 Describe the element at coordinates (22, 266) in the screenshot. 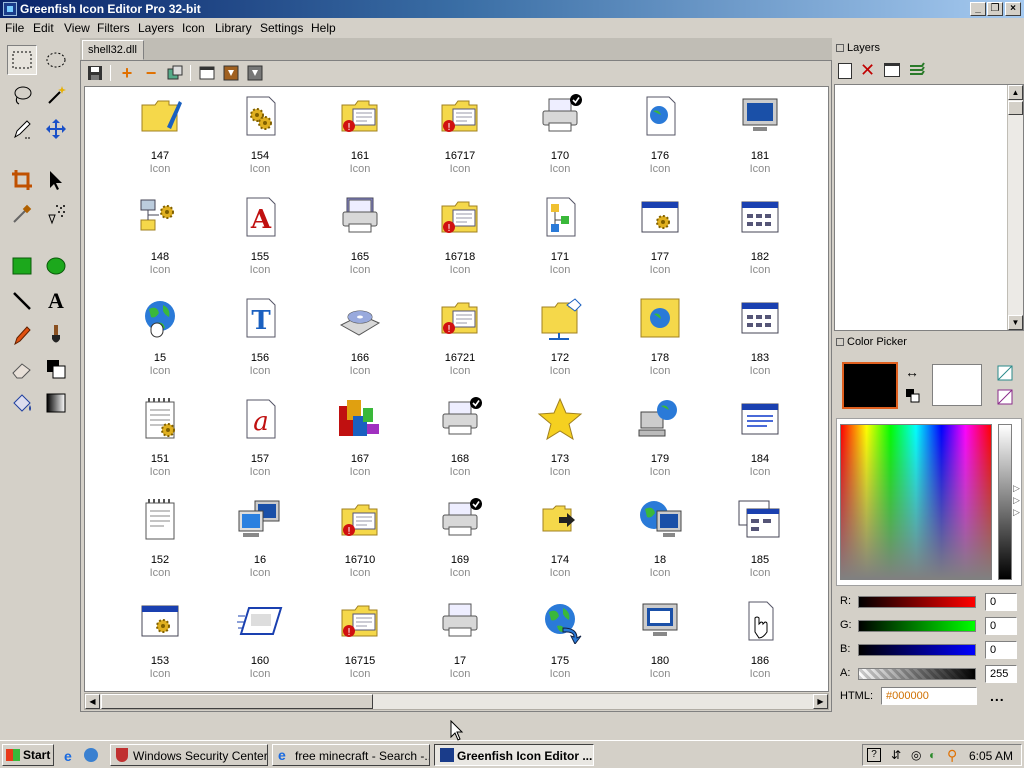

I see `rectangle-icon` at that location.